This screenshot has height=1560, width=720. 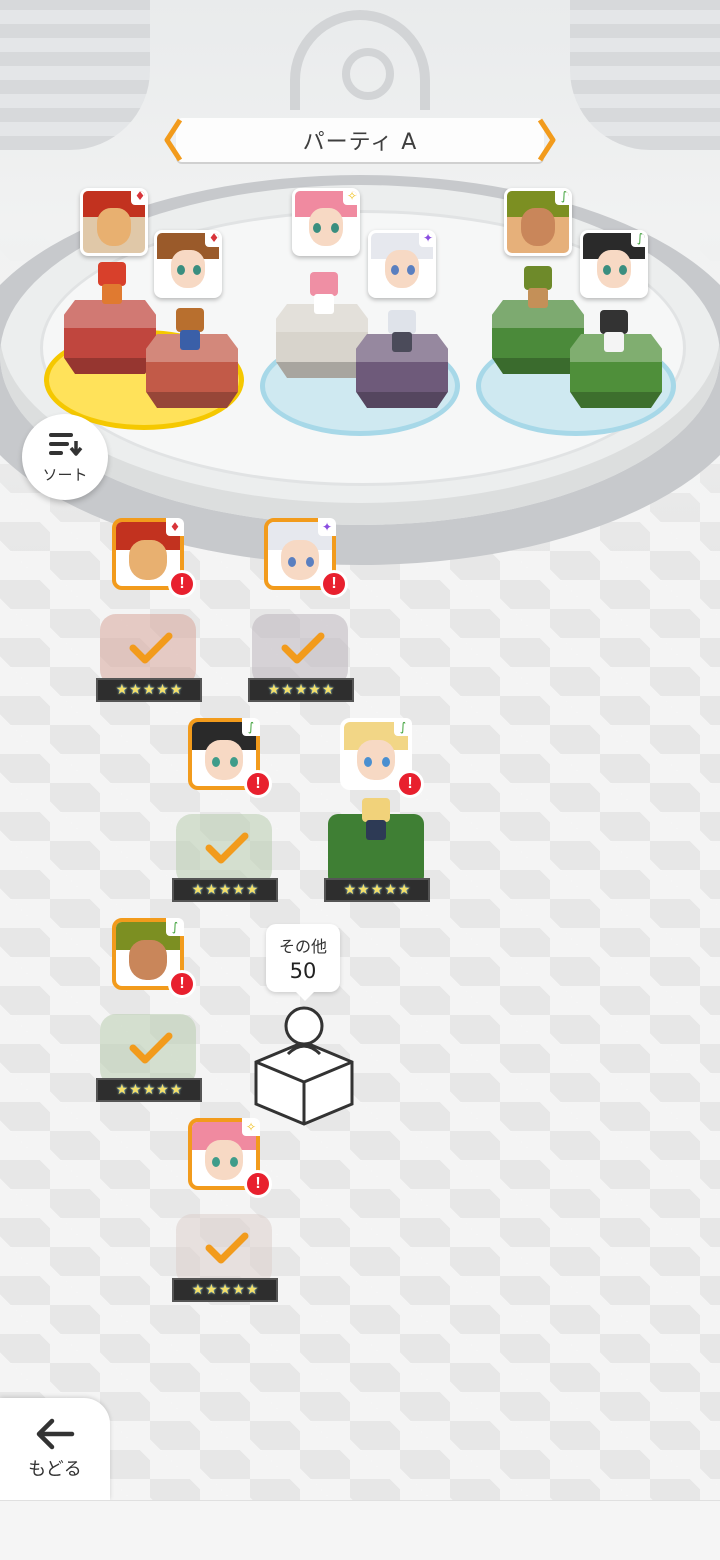 I want to click on sort-icon, so click(x=66, y=444).